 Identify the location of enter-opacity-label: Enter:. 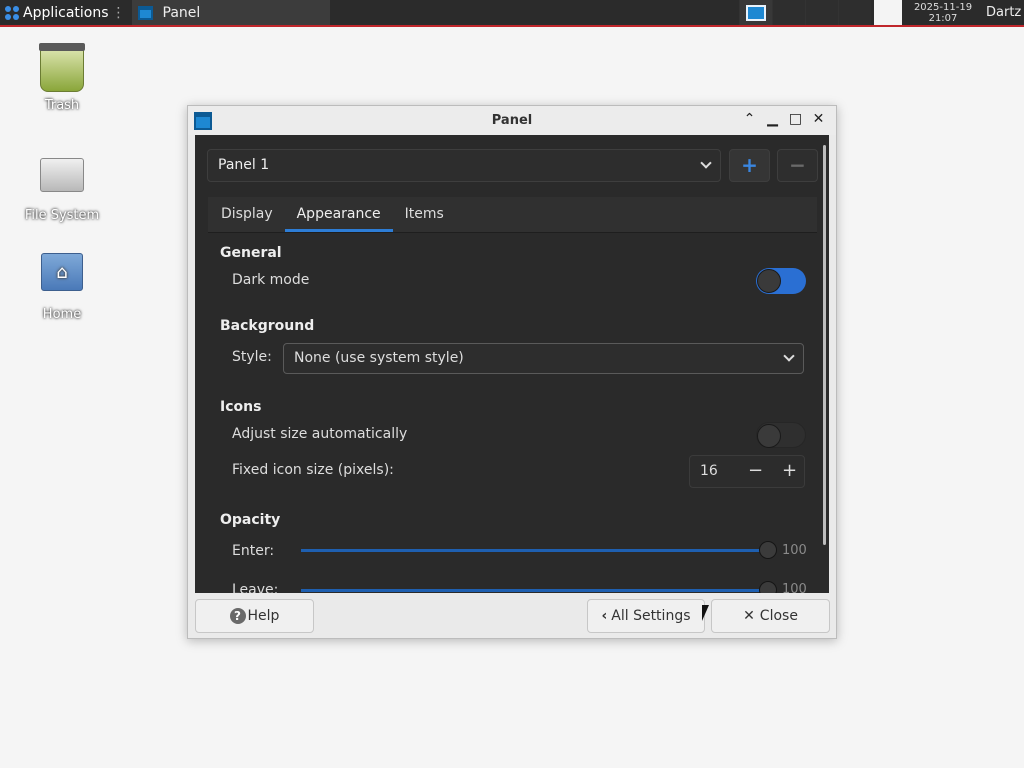
(253, 551).